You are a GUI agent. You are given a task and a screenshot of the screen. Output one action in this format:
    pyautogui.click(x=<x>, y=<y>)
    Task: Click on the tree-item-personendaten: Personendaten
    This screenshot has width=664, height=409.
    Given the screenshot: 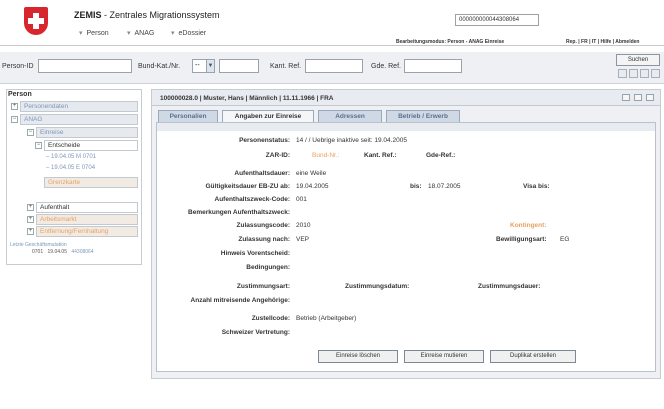 What is the action you would take?
    pyautogui.click(x=79, y=106)
    